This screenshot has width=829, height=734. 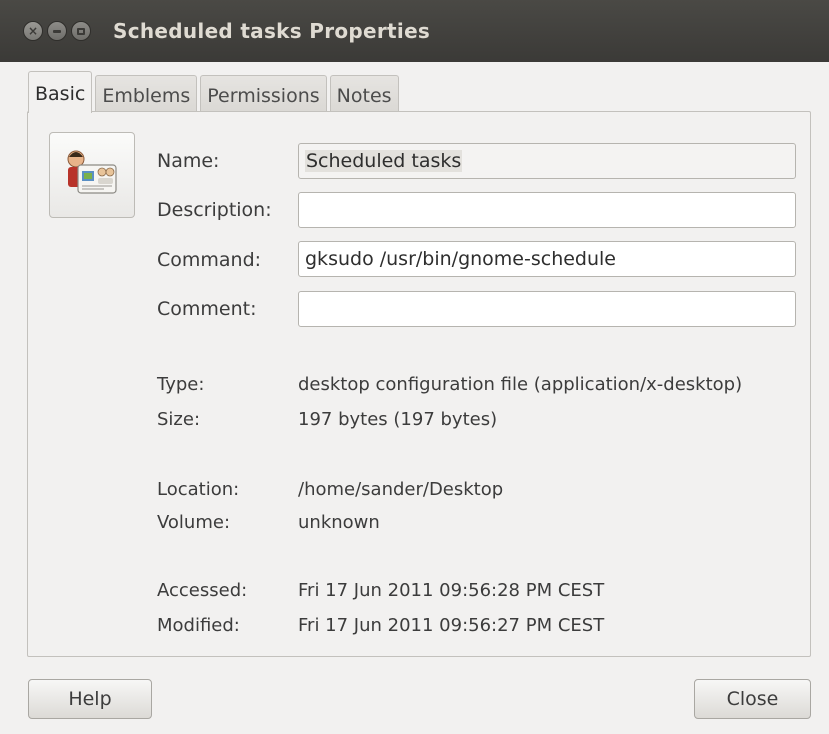 I want to click on schedule-app-icon, so click(x=92, y=172).